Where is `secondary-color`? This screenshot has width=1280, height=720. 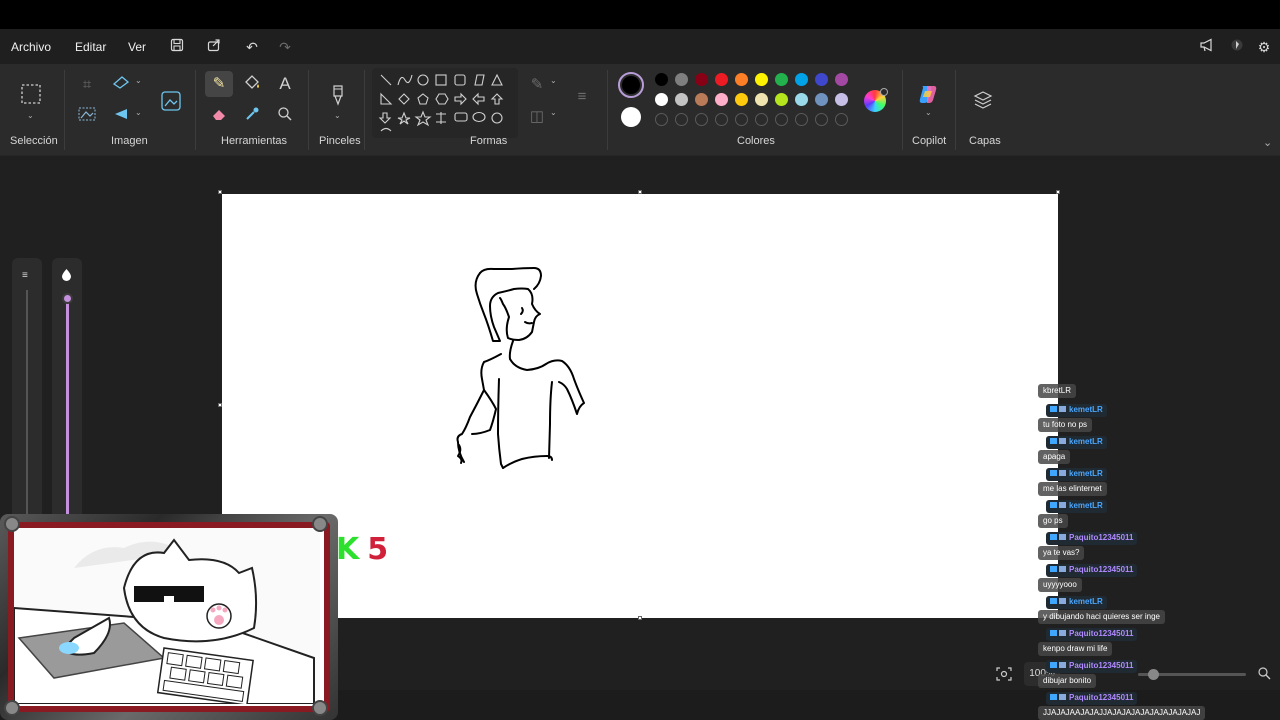 secondary-color is located at coordinates (631, 117).